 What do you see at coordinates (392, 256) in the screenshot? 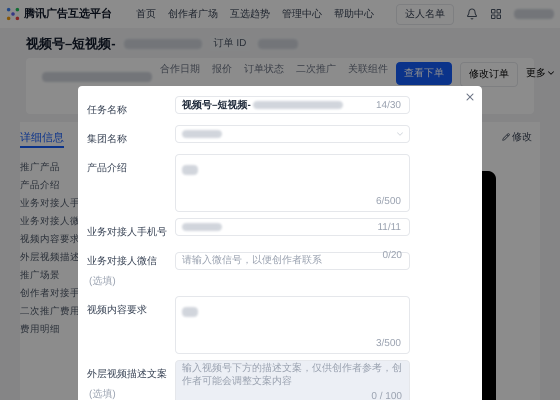
I see `char-counter: 0/20` at bounding box center [392, 256].